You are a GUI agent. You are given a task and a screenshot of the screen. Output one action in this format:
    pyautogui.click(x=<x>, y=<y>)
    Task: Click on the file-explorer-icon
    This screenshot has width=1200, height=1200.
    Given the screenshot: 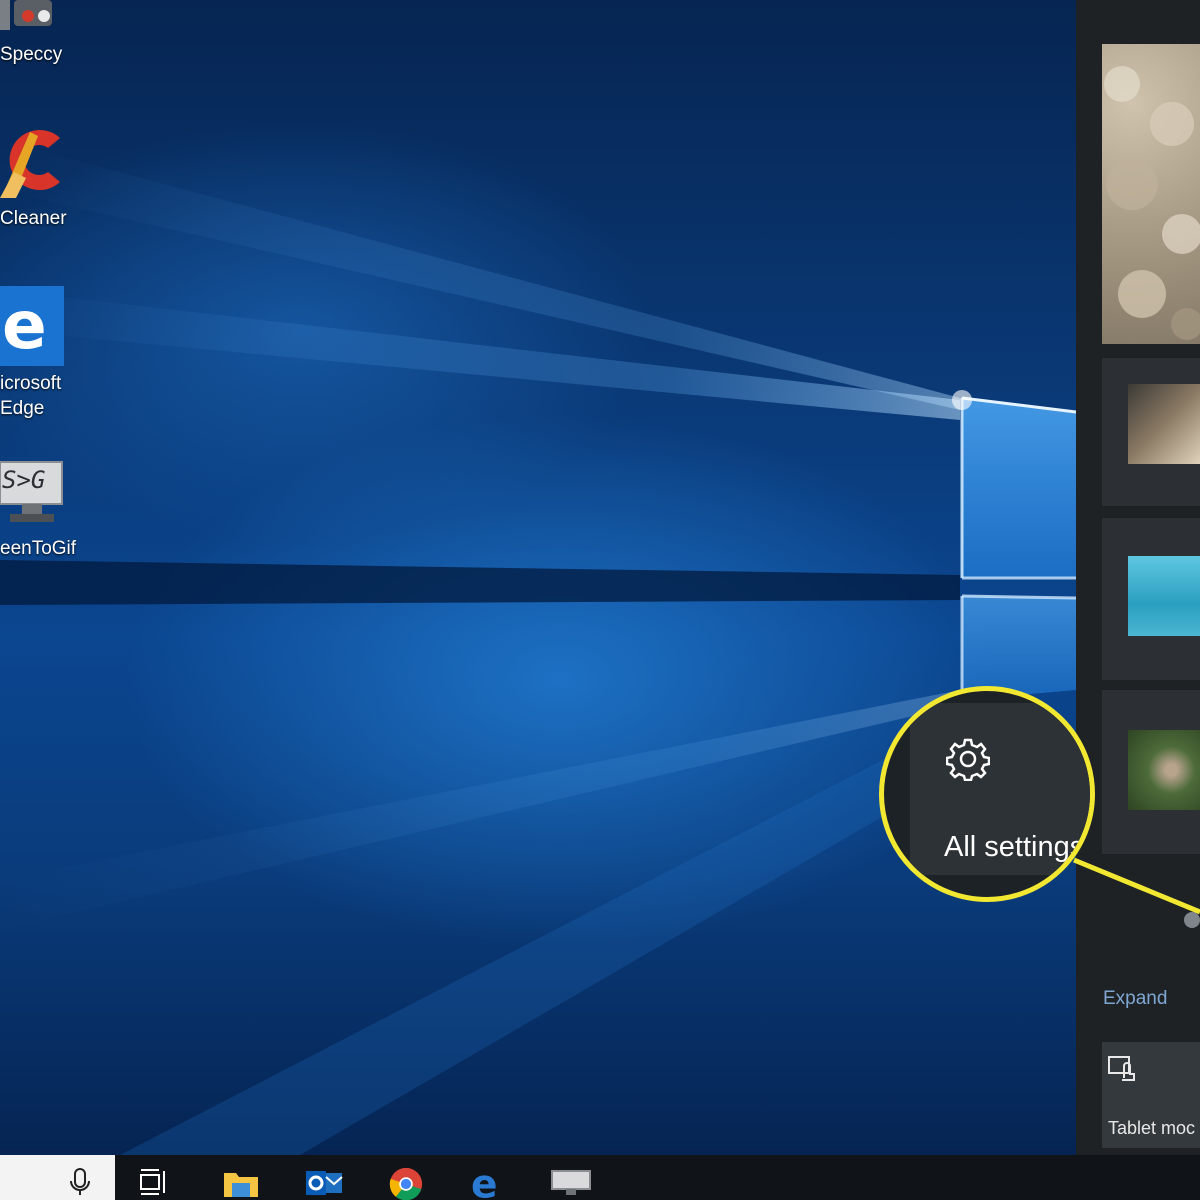 What is the action you would take?
    pyautogui.click(x=241, y=1185)
    